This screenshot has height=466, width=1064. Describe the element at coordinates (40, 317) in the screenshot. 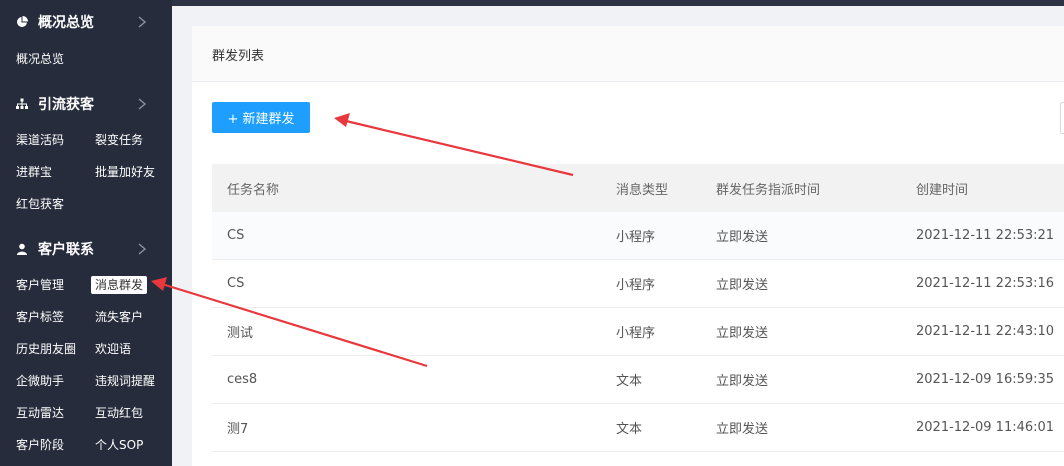

I see `sidebar-item-customer-tags: 客户标签` at that location.